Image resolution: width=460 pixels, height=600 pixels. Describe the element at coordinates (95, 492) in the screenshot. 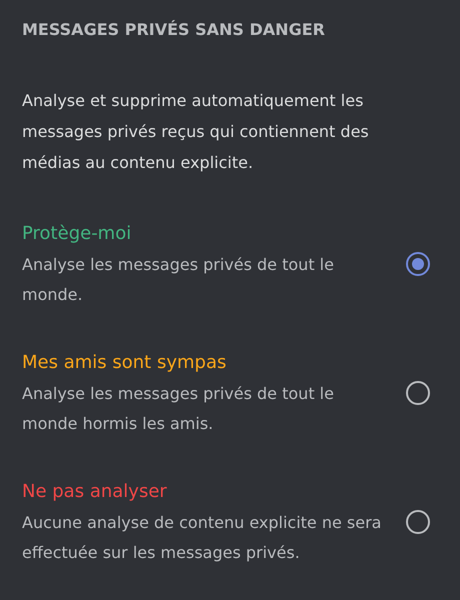

I see `option-label: Ne pas analyser` at that location.